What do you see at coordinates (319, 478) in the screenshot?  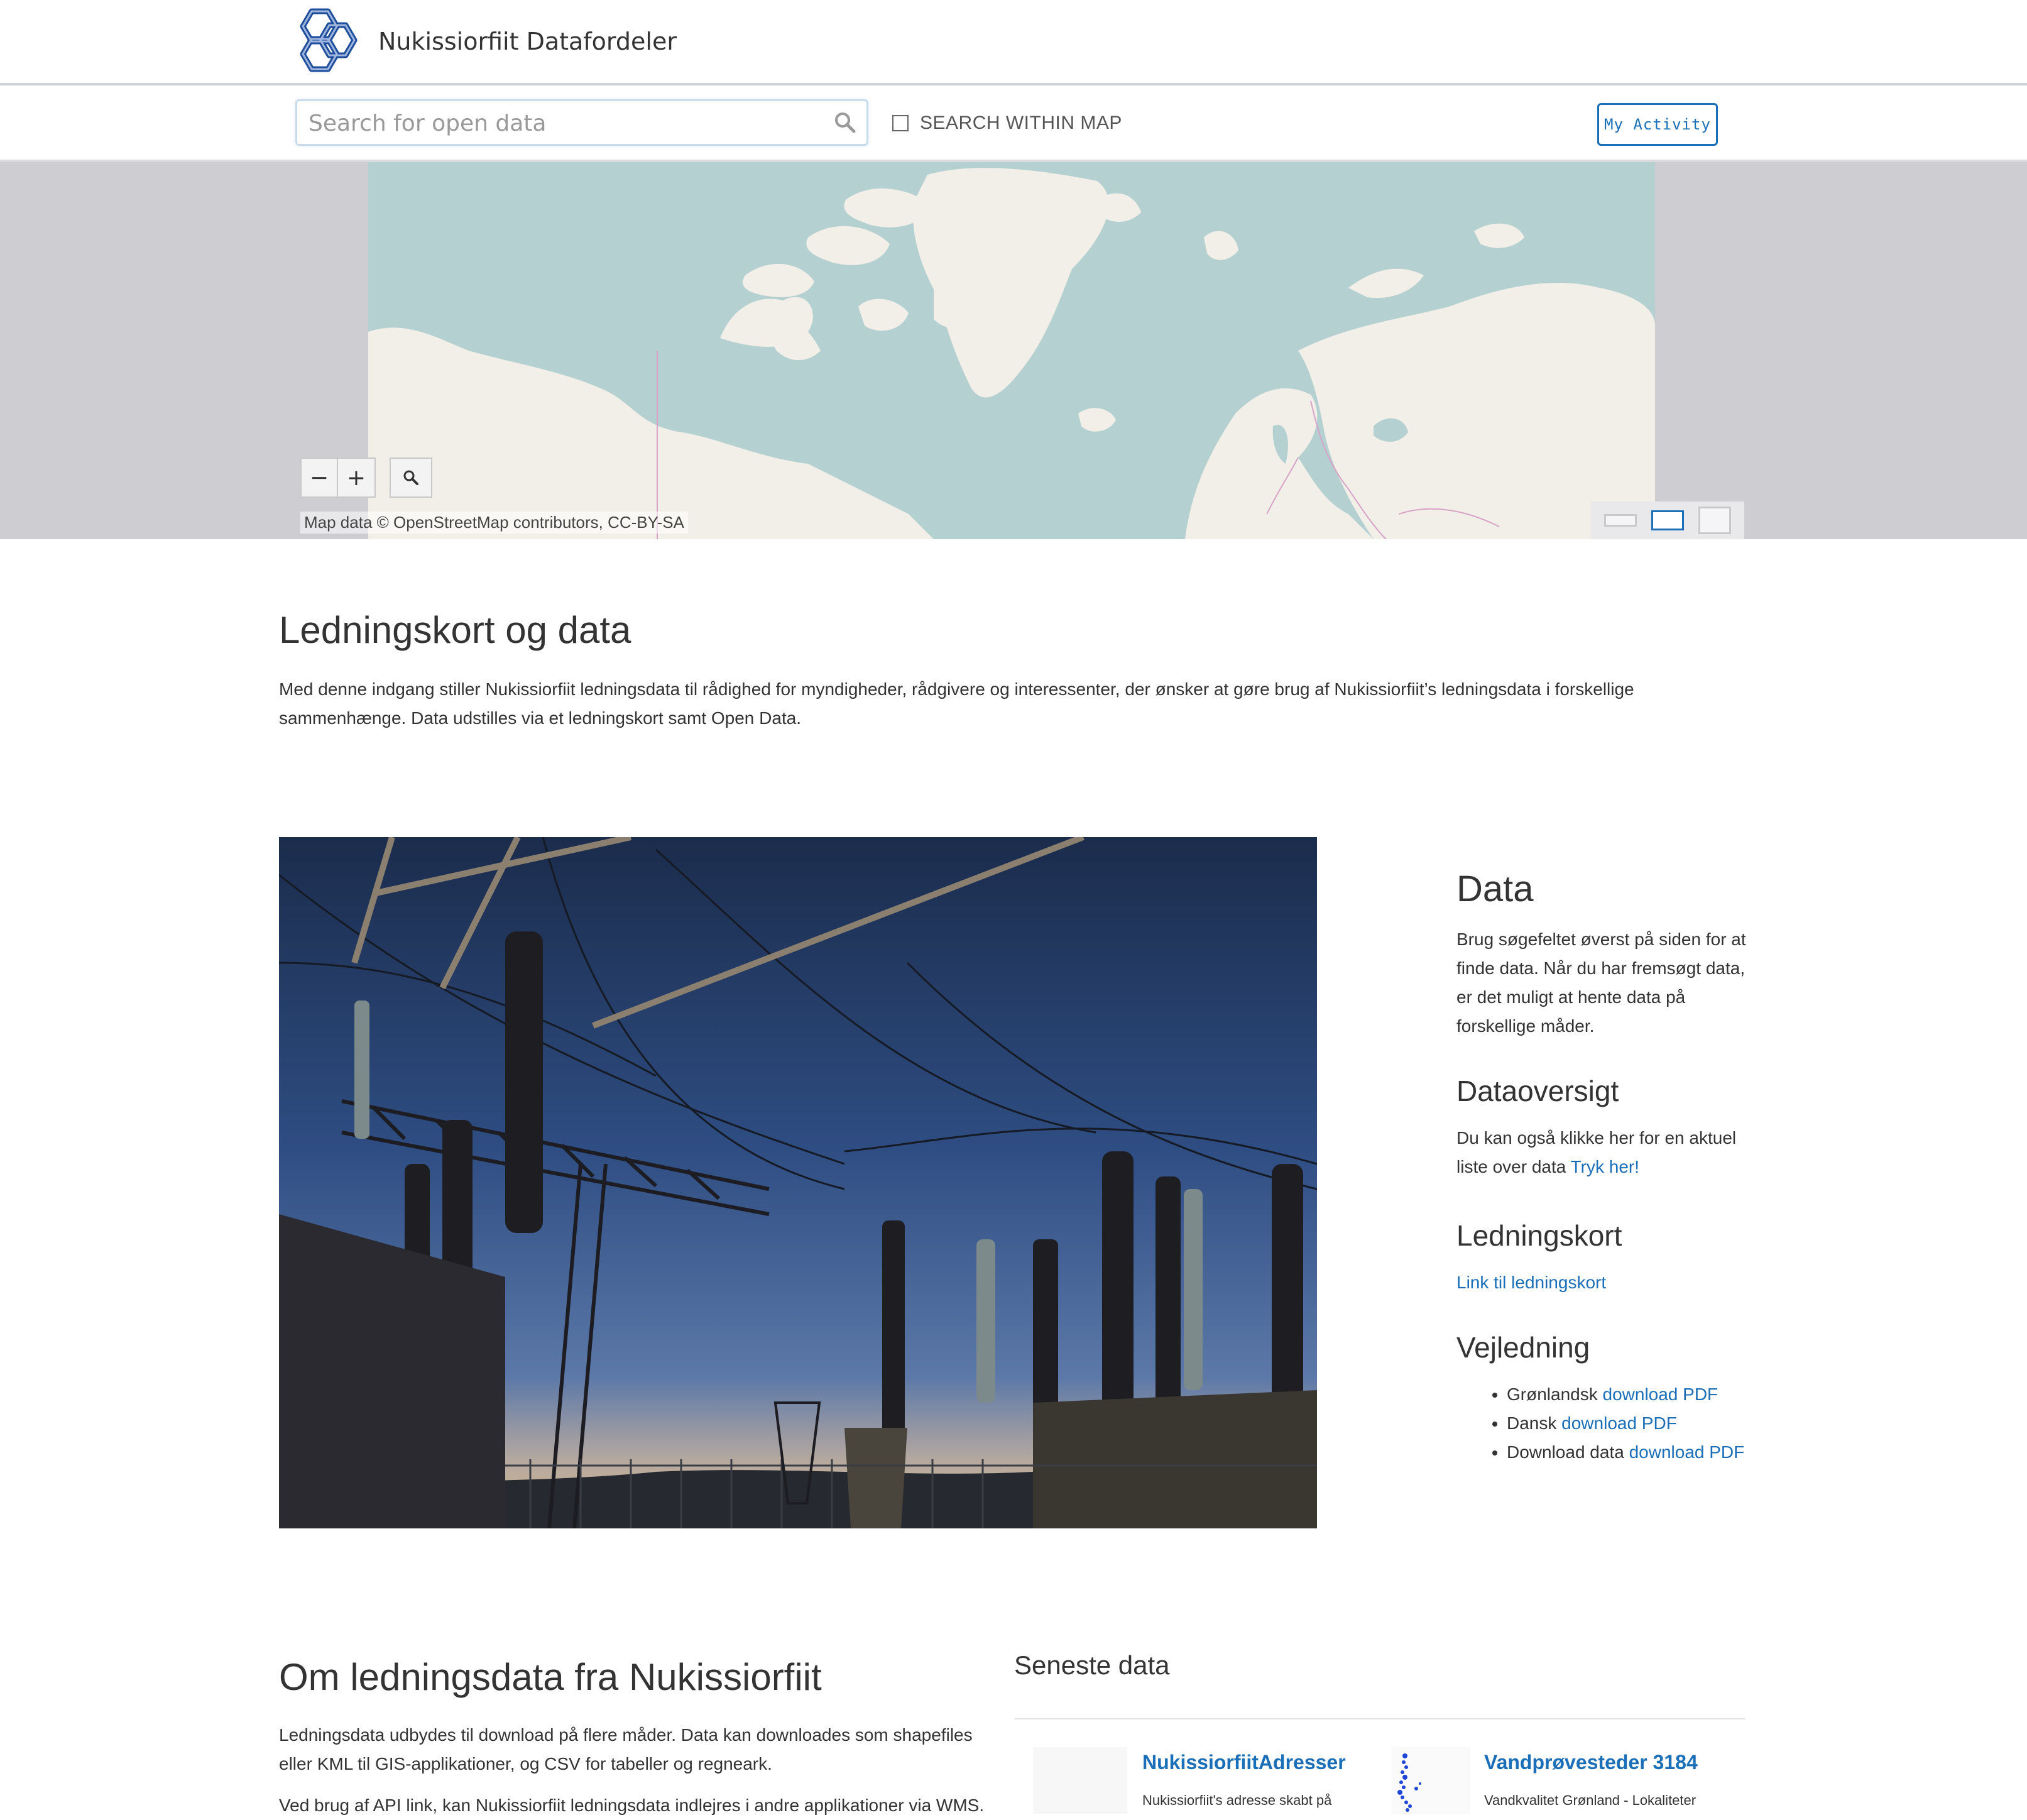 I see `zoom-out-button: −` at bounding box center [319, 478].